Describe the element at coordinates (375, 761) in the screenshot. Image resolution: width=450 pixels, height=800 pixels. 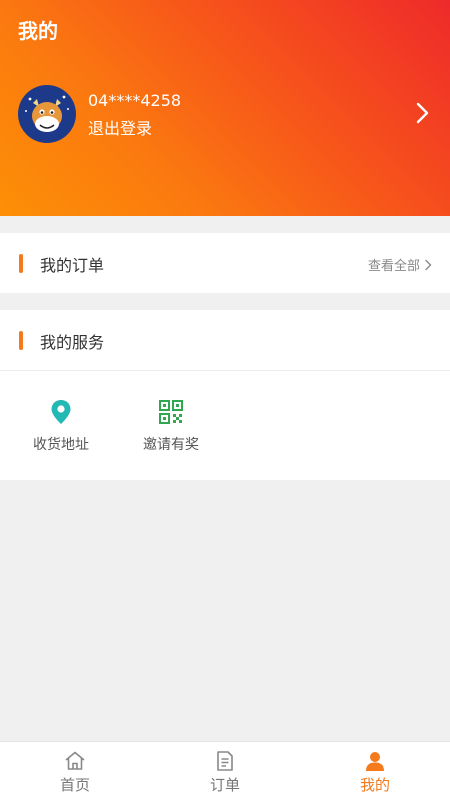
I see `user-icon` at that location.